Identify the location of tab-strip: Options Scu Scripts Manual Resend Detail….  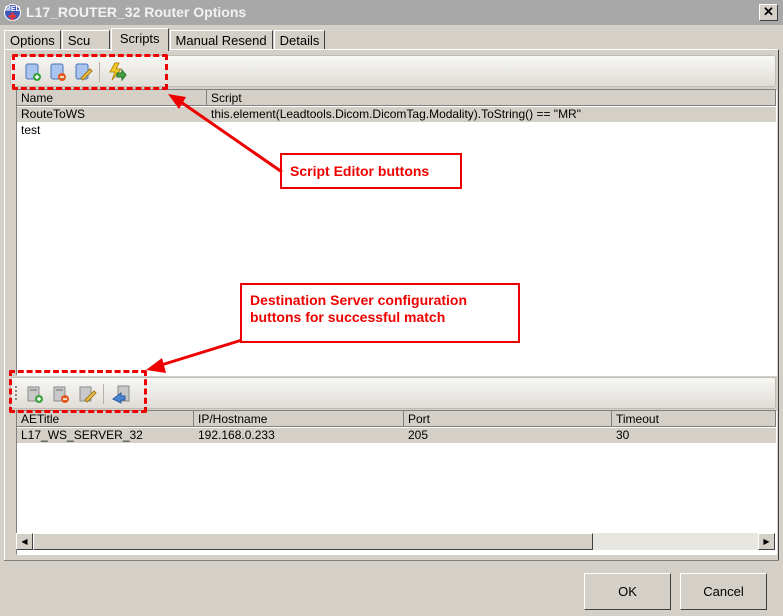
(165, 39).